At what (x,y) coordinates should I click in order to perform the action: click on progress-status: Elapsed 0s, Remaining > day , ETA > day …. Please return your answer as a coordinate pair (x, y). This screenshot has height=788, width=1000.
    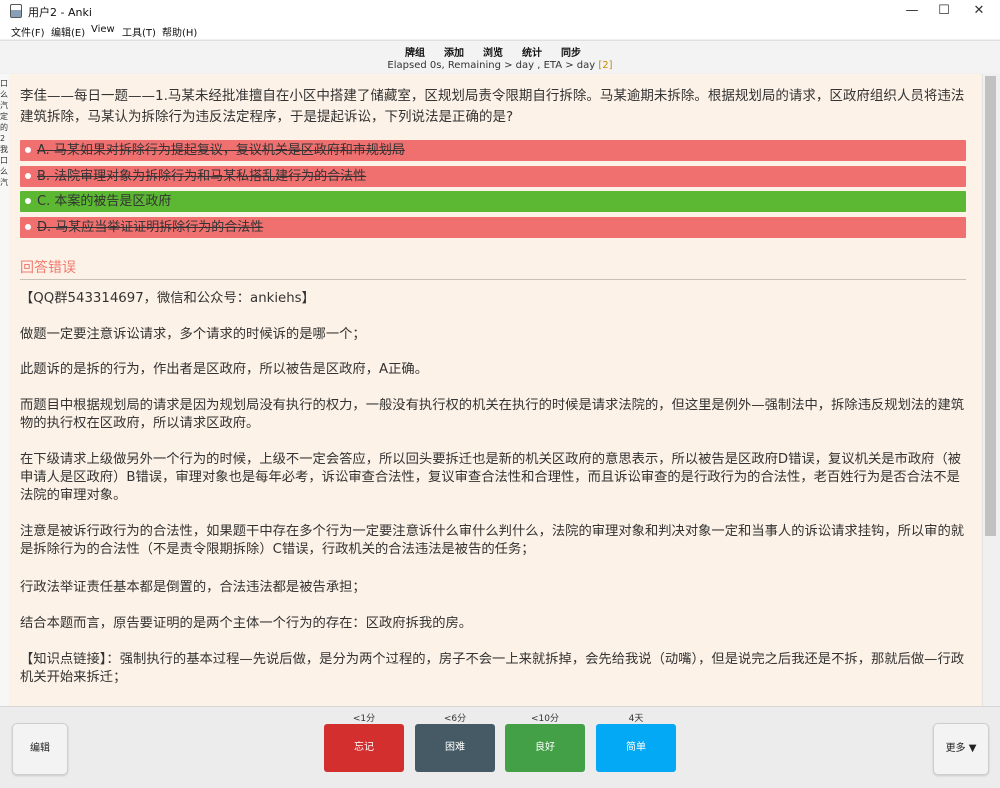
    Looking at the image, I should click on (500, 66).